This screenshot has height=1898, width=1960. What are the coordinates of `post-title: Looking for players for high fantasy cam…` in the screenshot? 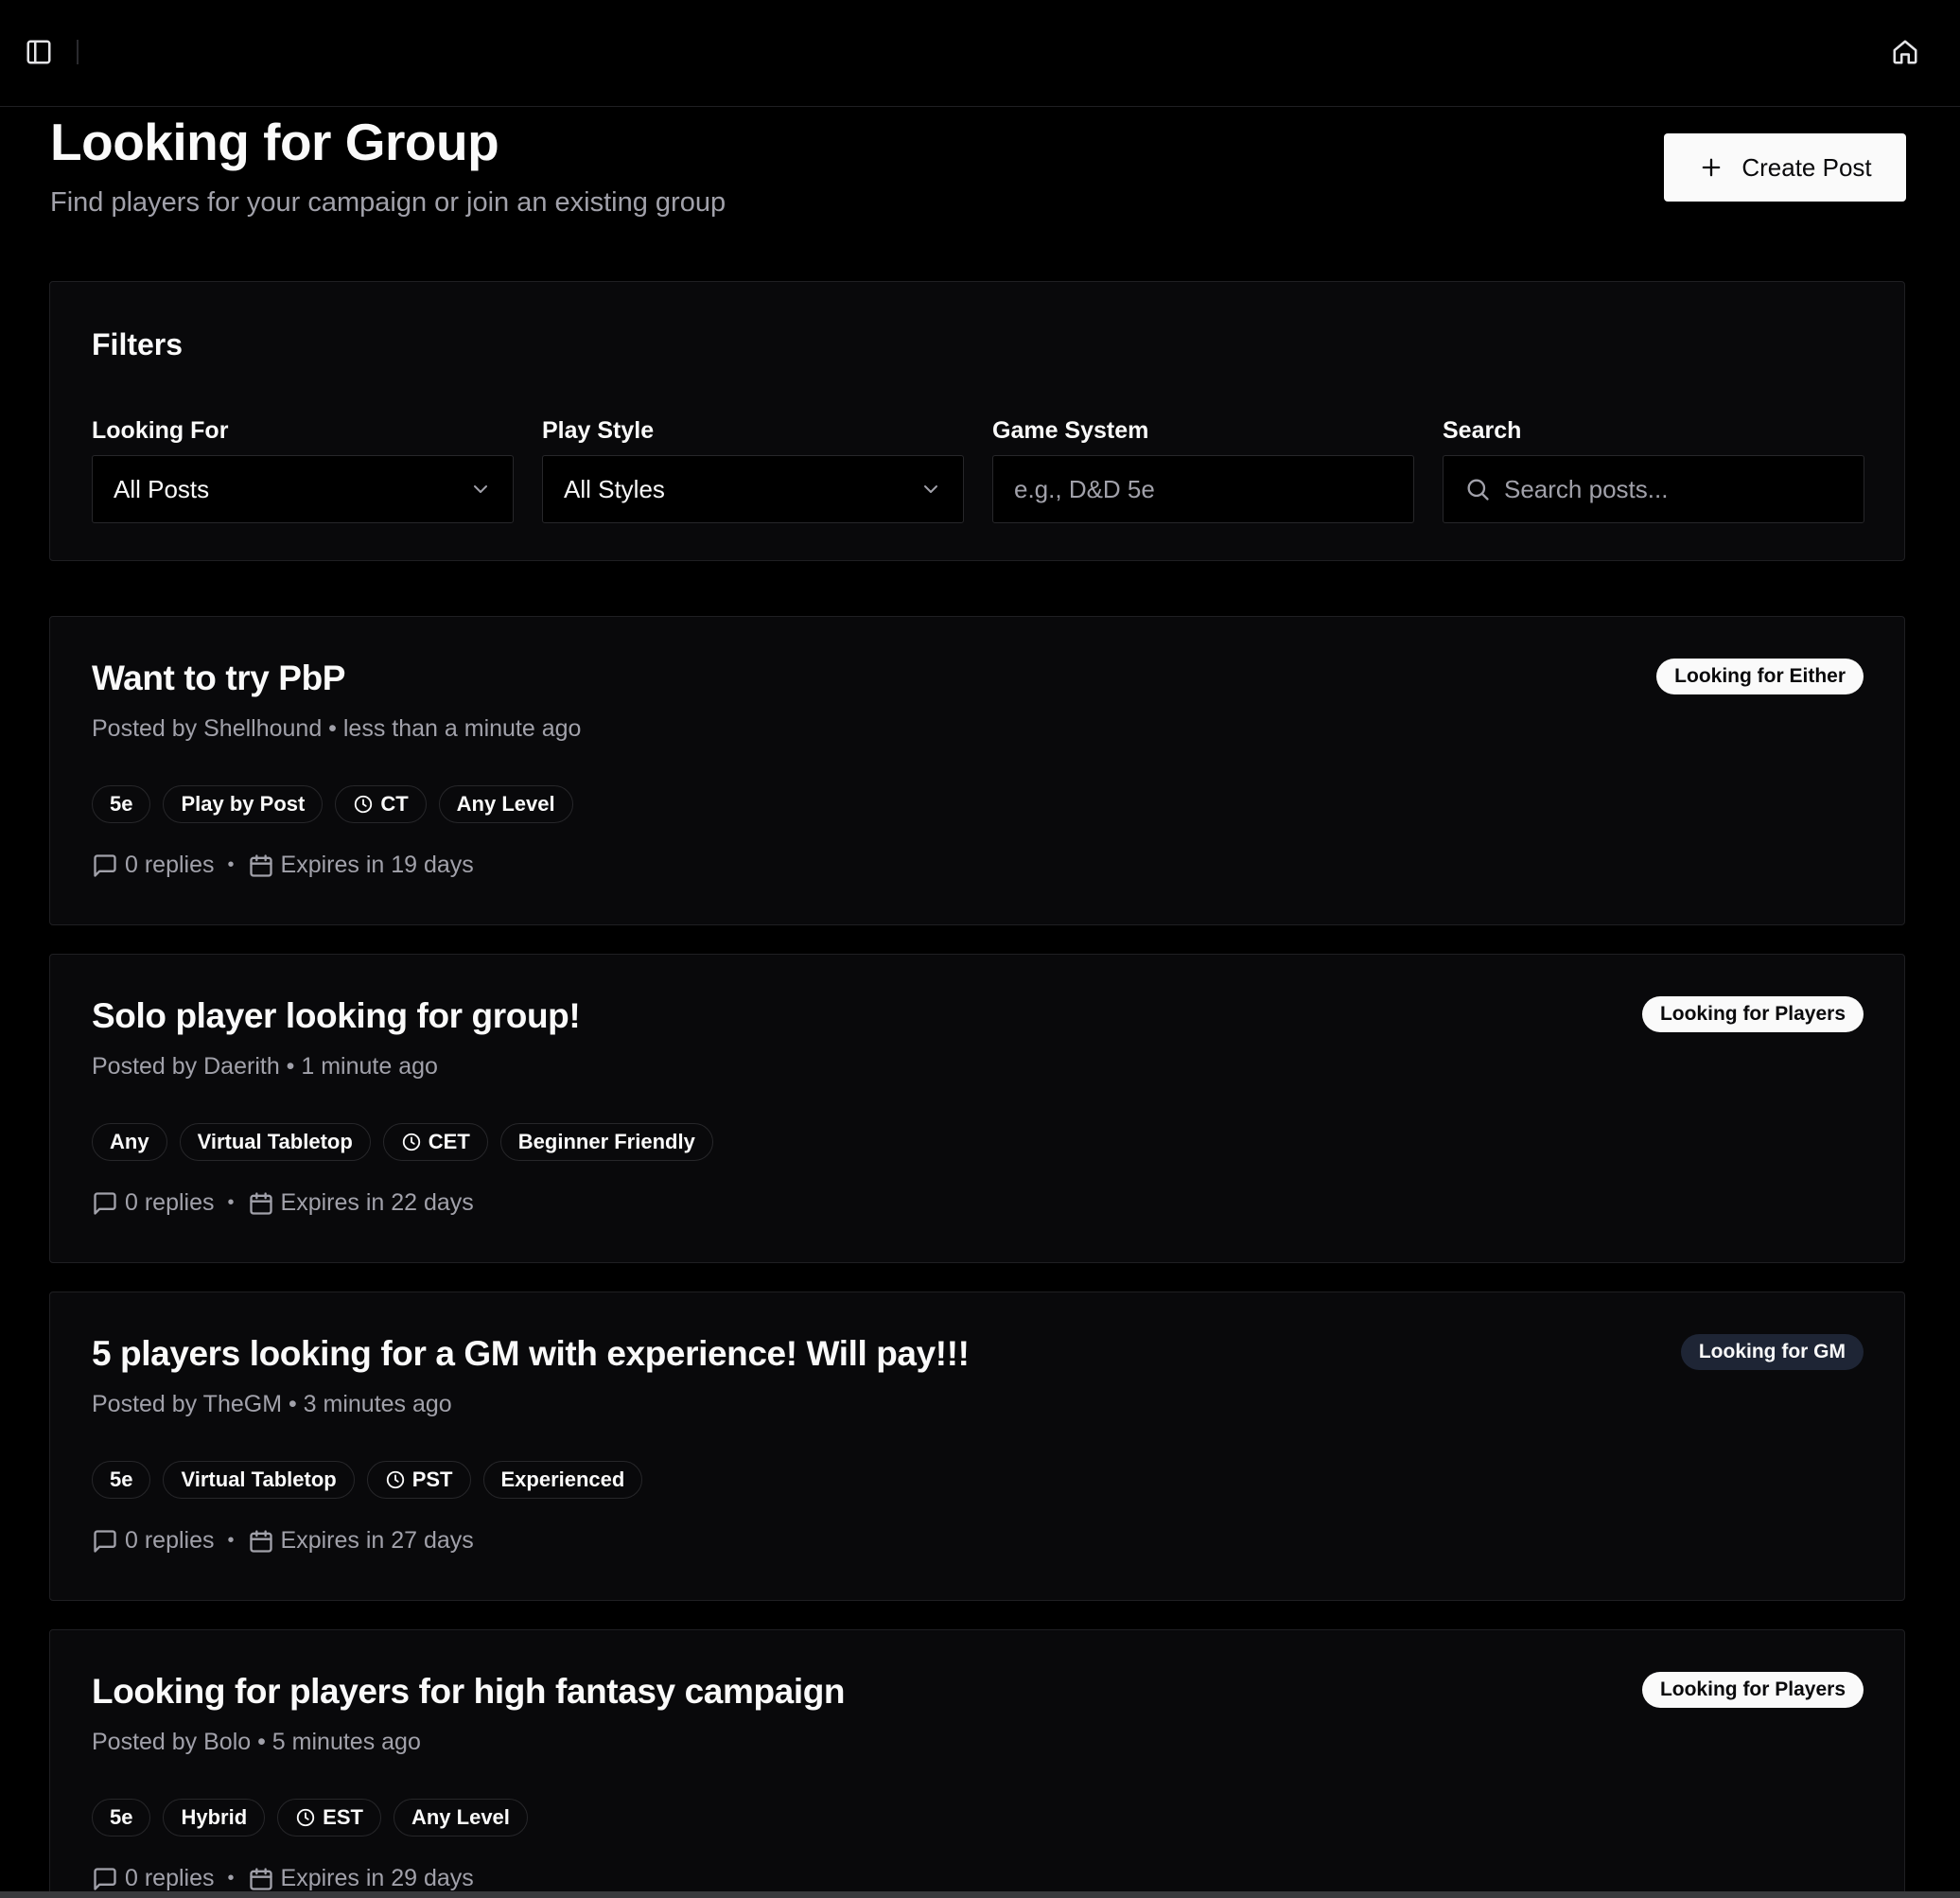 It's located at (469, 1692).